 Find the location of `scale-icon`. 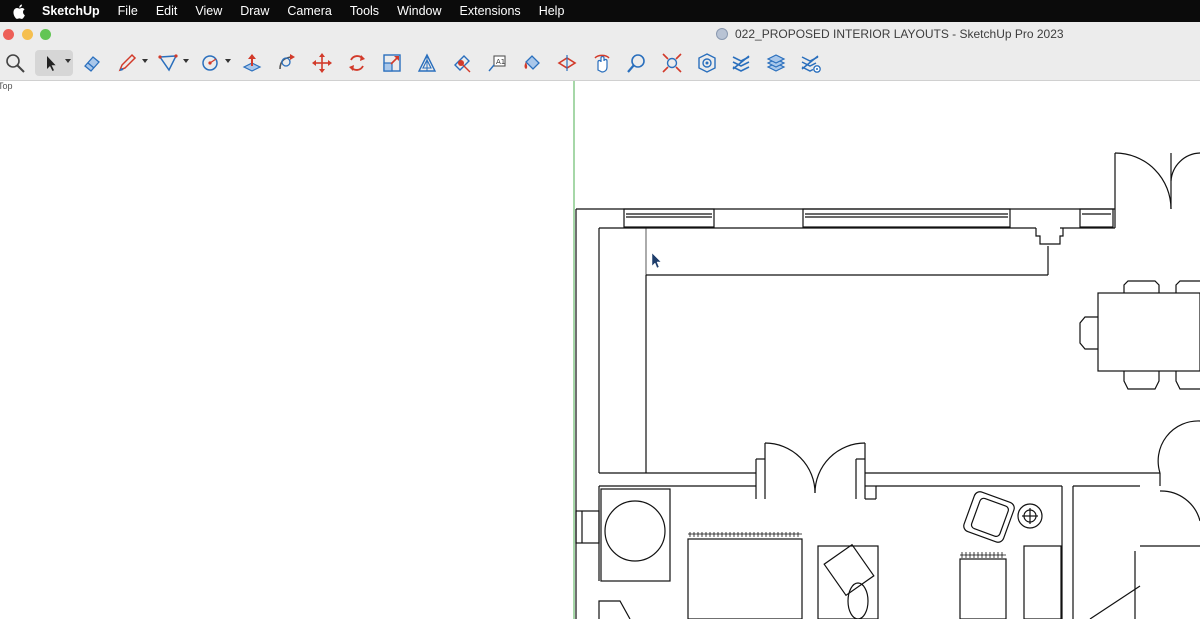

scale-icon is located at coordinates (392, 63).